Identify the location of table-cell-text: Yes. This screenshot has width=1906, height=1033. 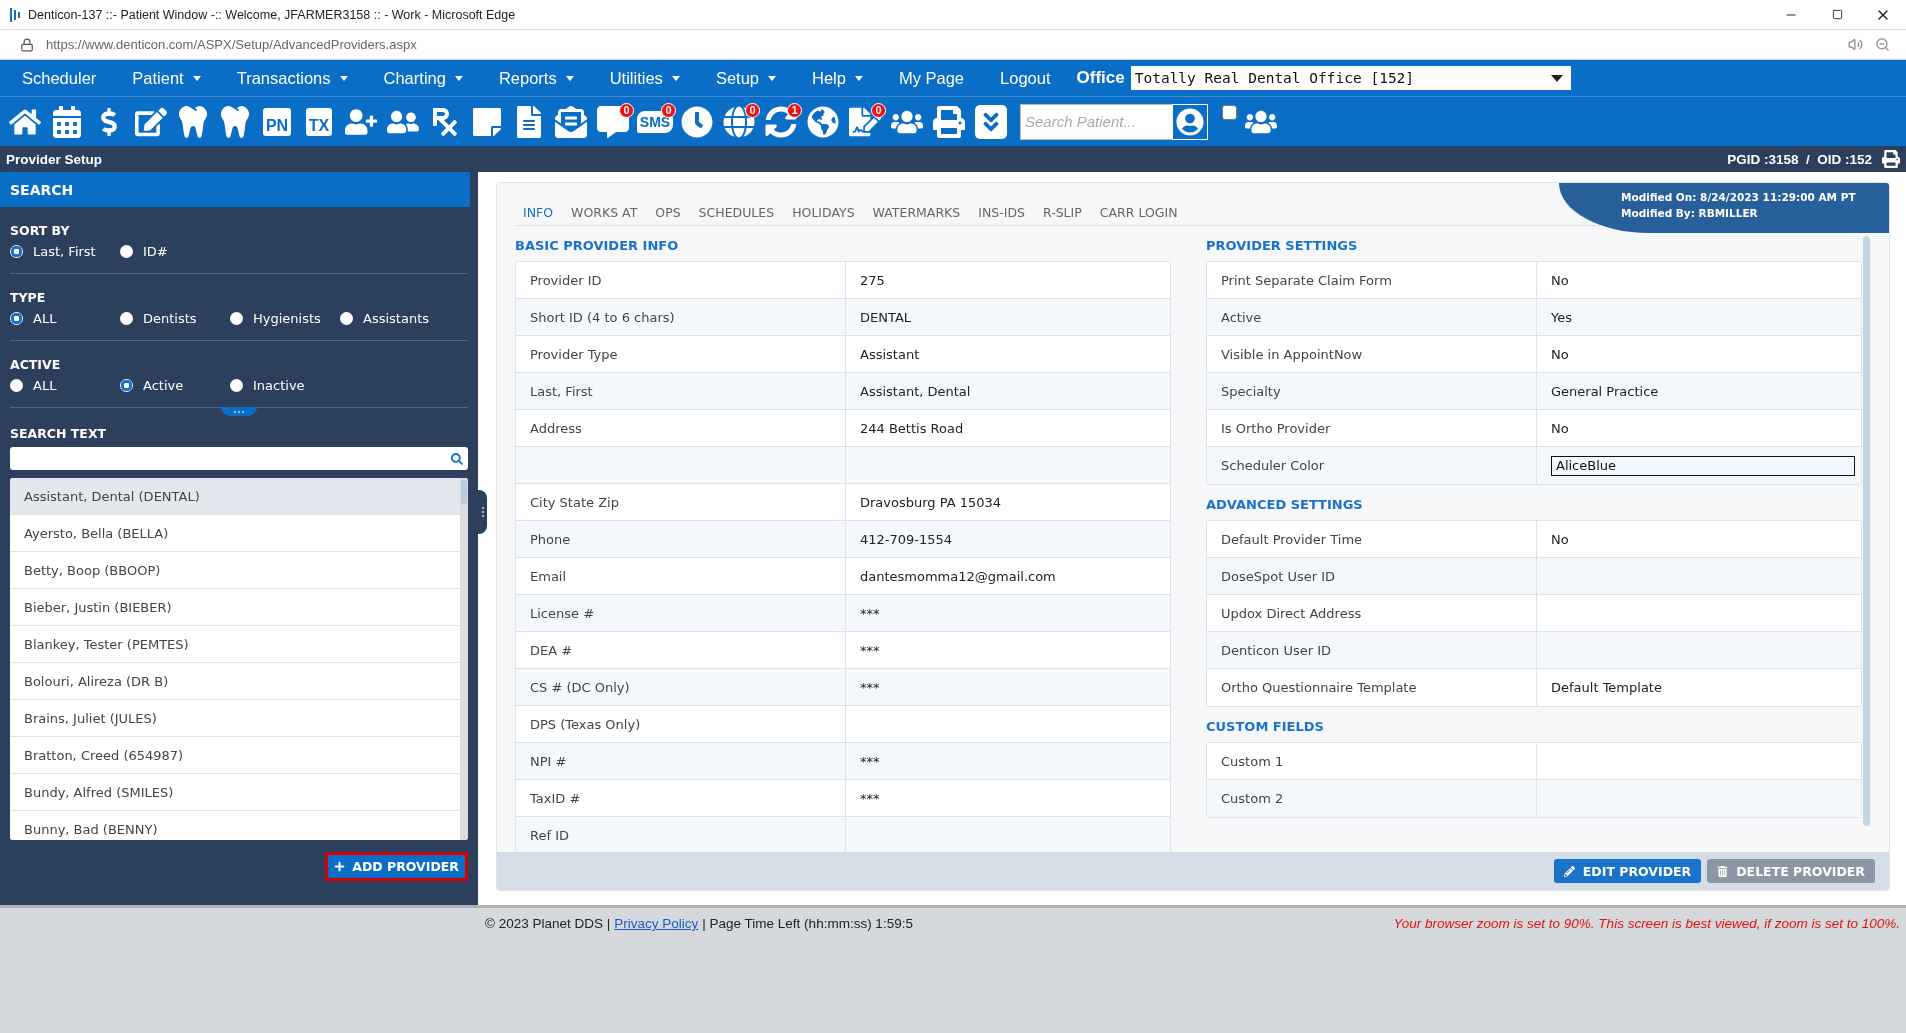
(1561, 317).